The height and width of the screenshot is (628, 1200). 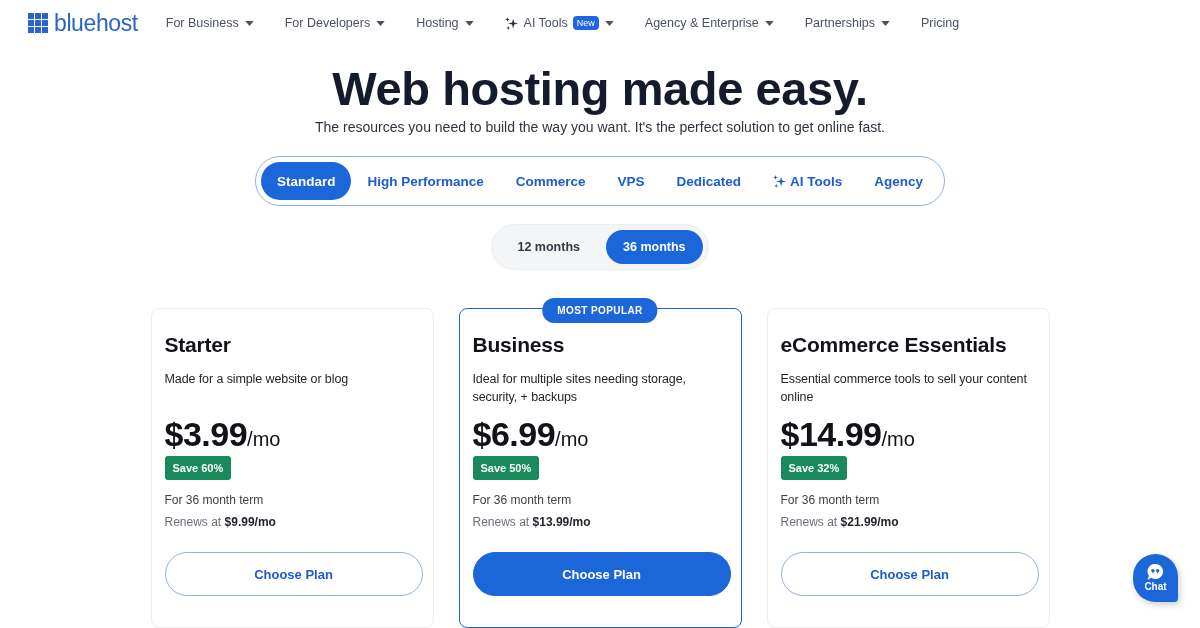 I want to click on category-tab: Standard, so click(x=306, y=181).